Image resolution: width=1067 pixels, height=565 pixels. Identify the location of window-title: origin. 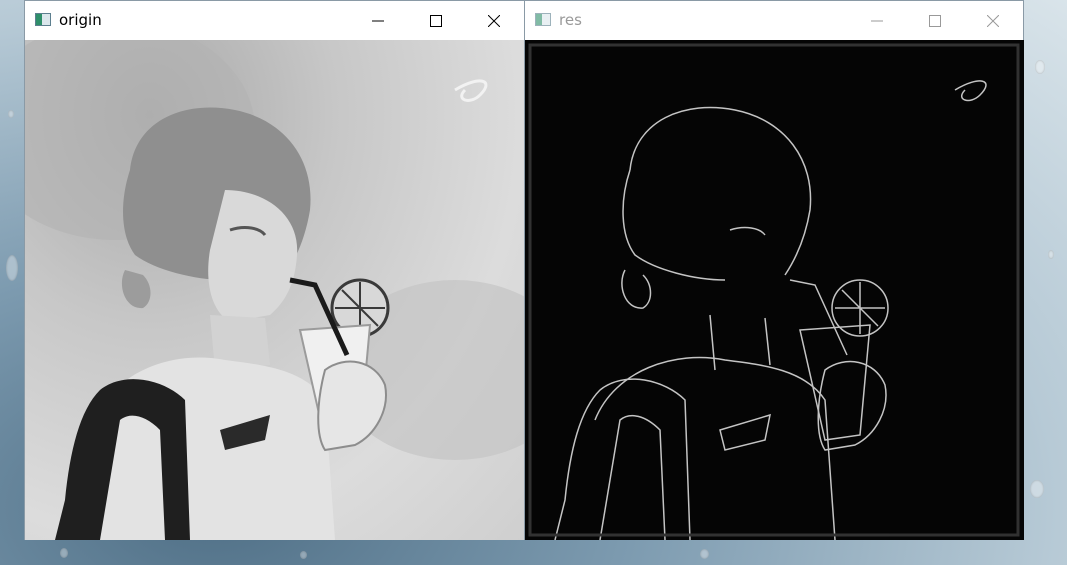
(80, 20).